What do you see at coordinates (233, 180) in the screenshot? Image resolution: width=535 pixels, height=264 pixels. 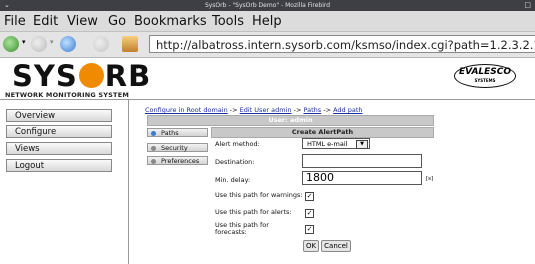 I see `min-delay-label: Min. delay:` at bounding box center [233, 180].